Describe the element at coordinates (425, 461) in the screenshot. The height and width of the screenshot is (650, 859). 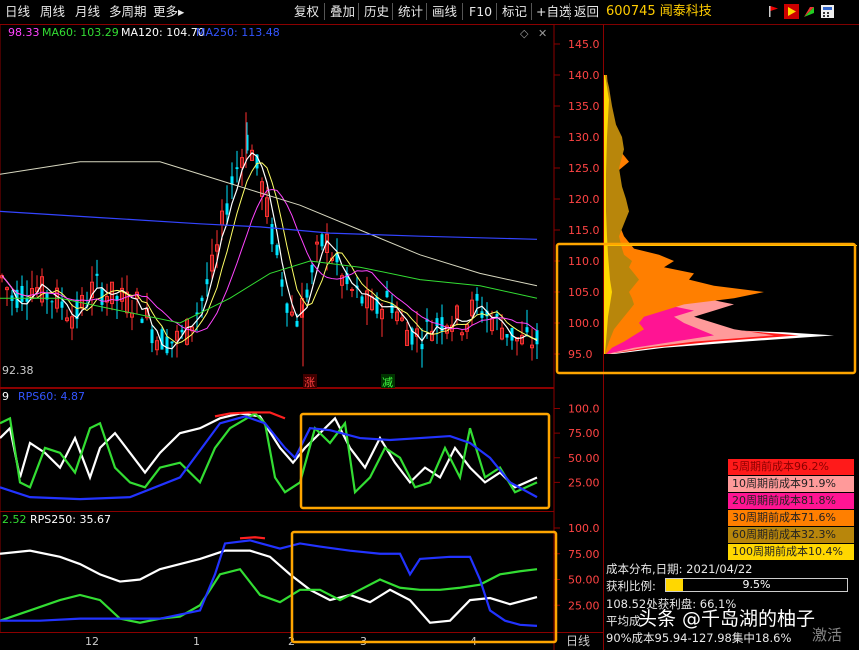
I see `highlight-rps60` at that location.